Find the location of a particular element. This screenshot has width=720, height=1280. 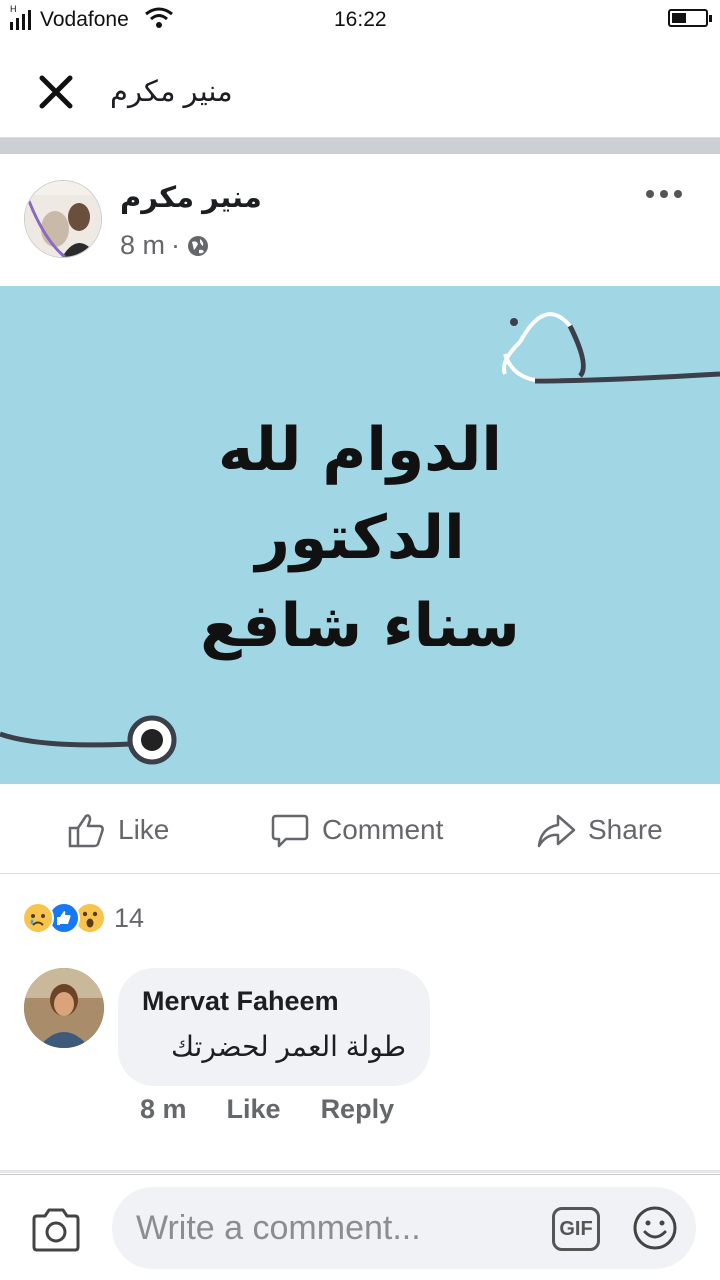

image-text-line: الدكتور is located at coordinates (360, 538).